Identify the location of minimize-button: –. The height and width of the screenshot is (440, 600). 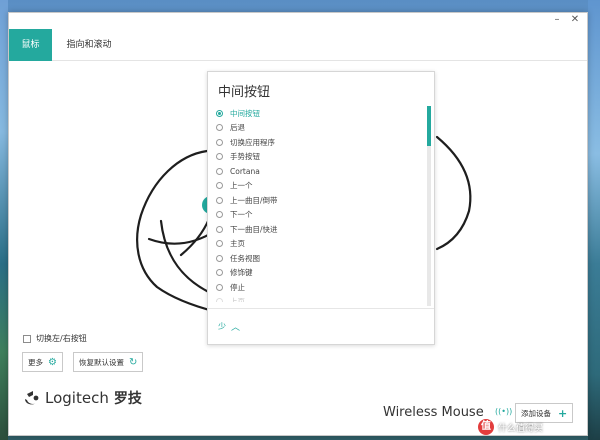
(557, 20).